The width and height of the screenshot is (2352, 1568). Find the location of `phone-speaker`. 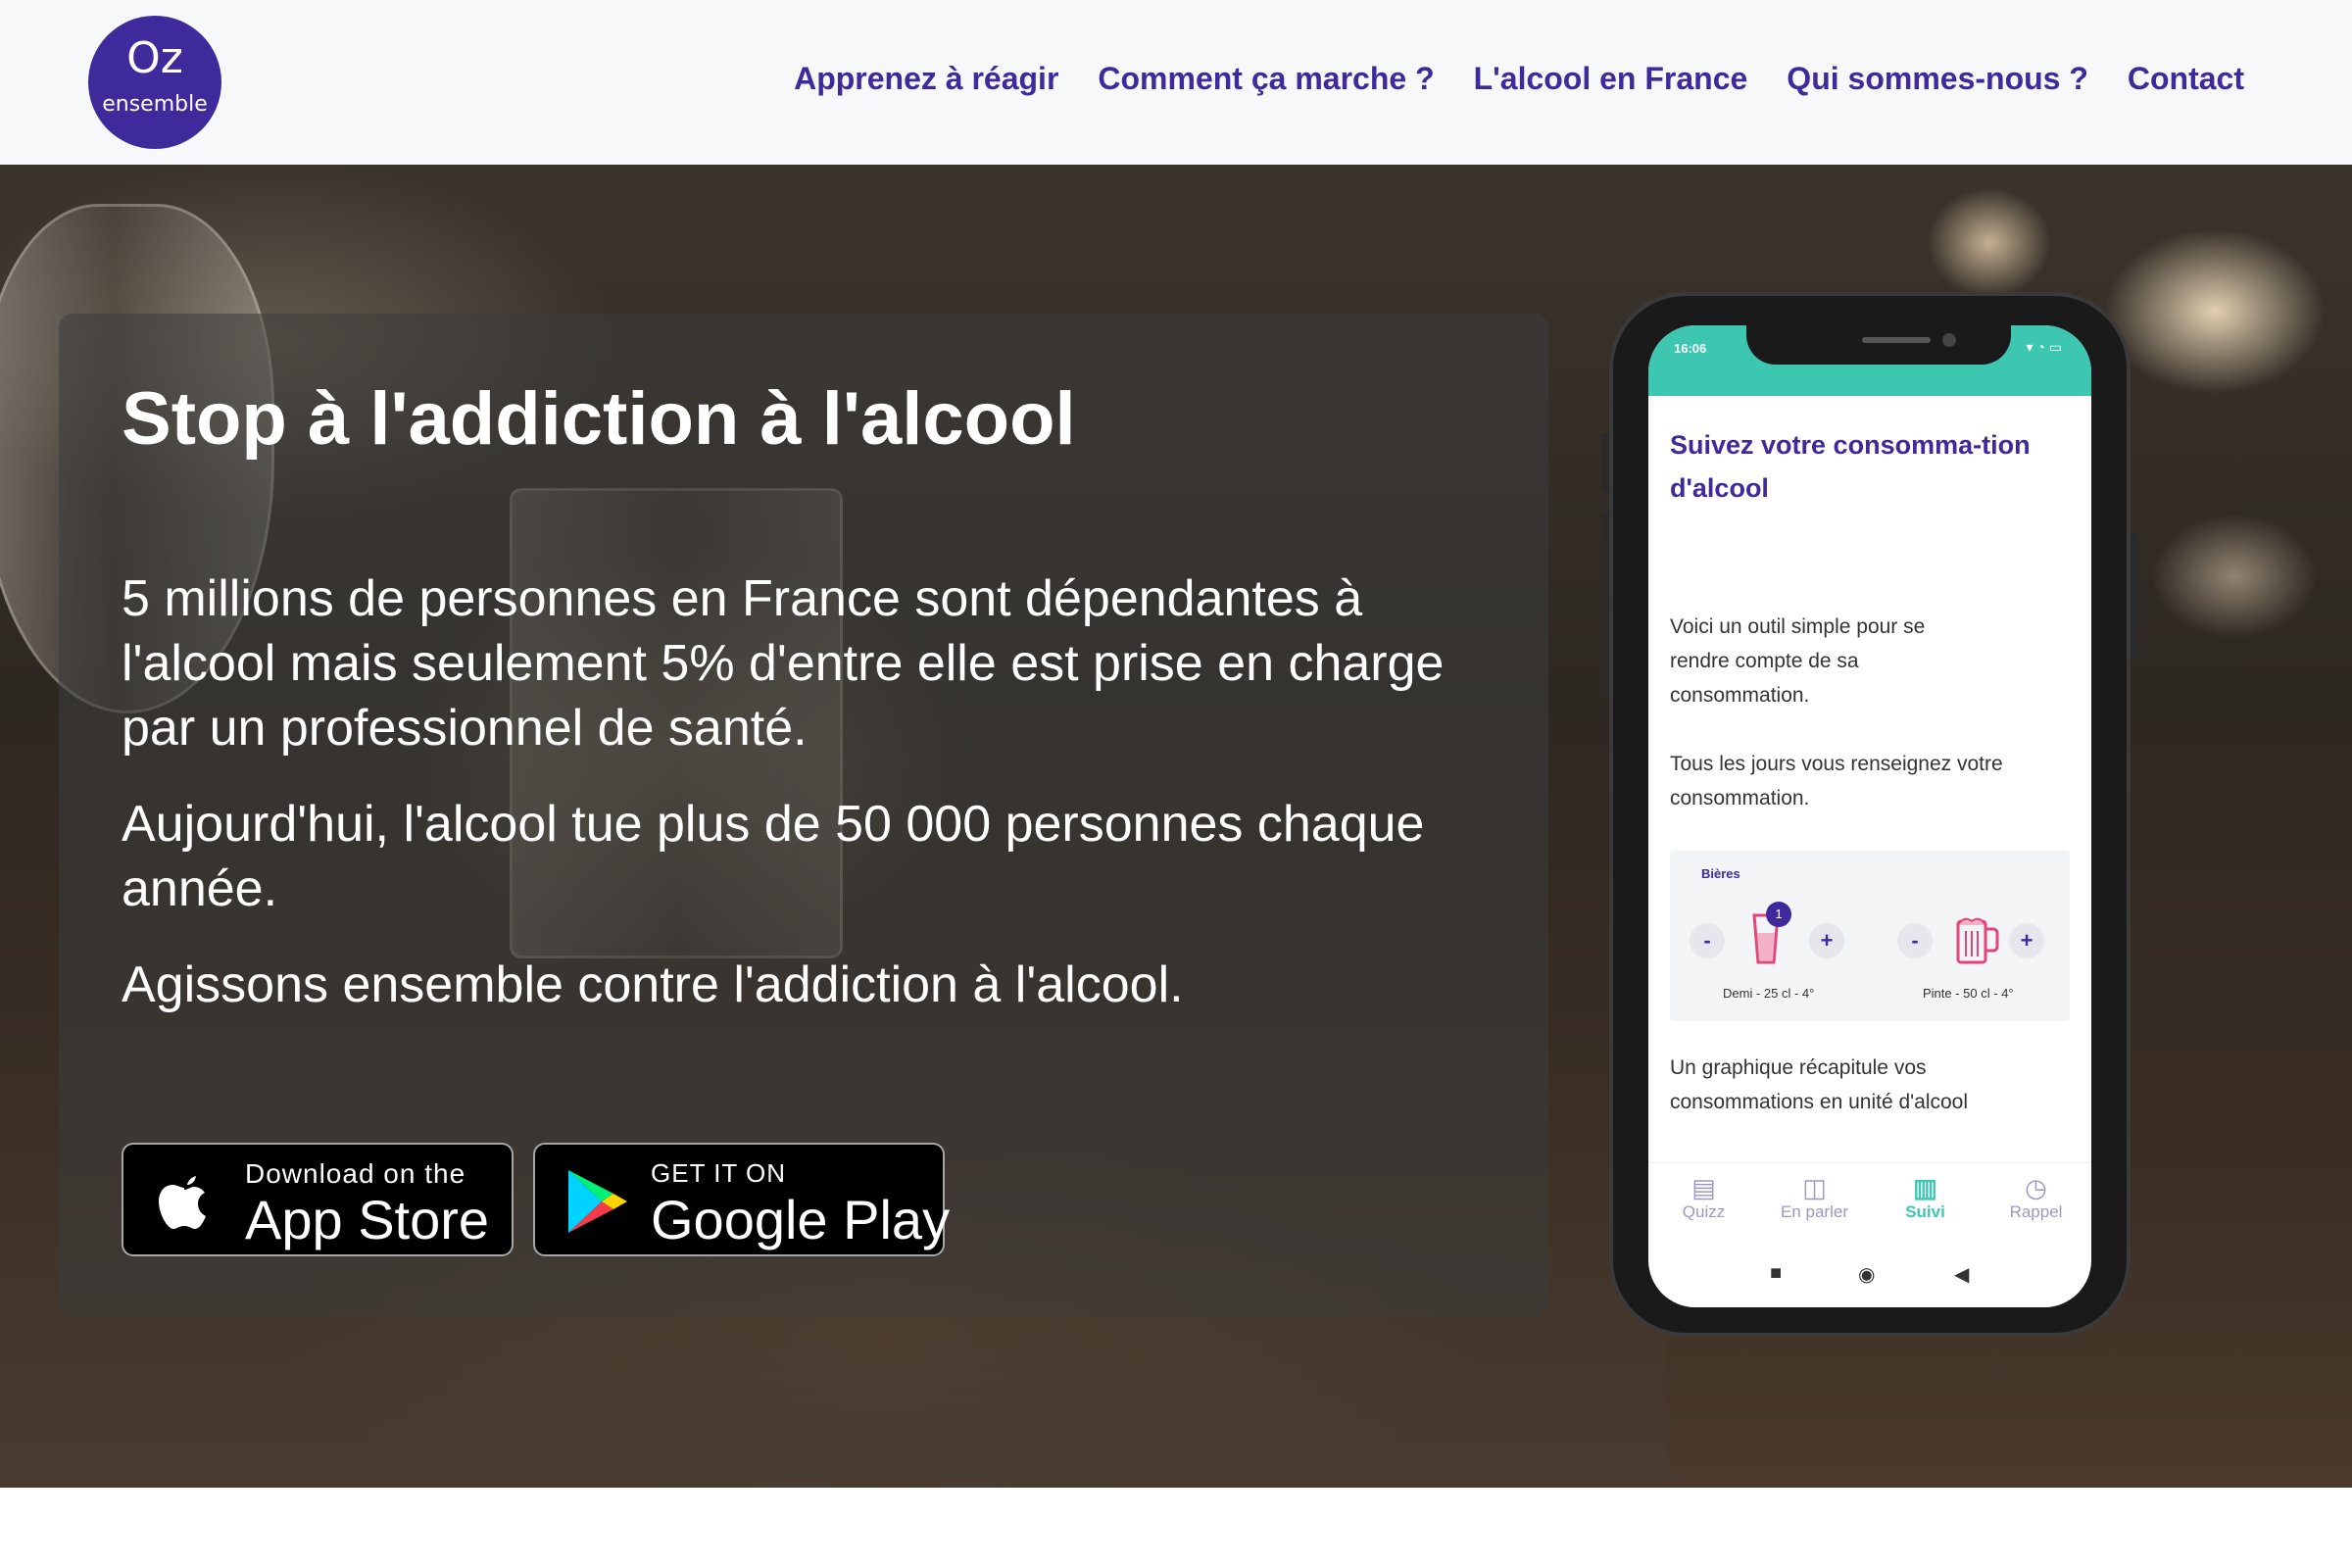

phone-speaker is located at coordinates (1896, 340).